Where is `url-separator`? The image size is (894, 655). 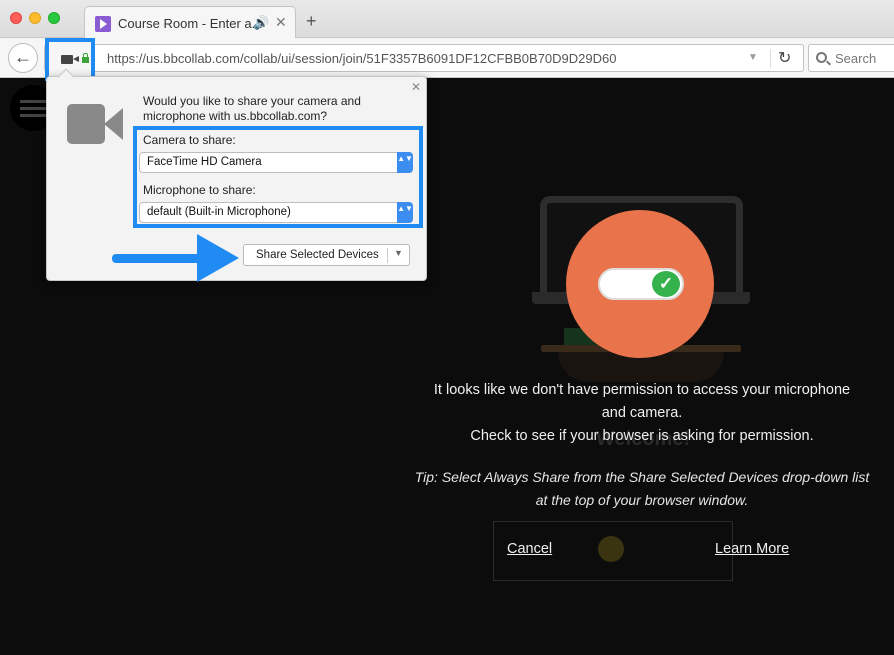 url-separator is located at coordinates (770, 58).